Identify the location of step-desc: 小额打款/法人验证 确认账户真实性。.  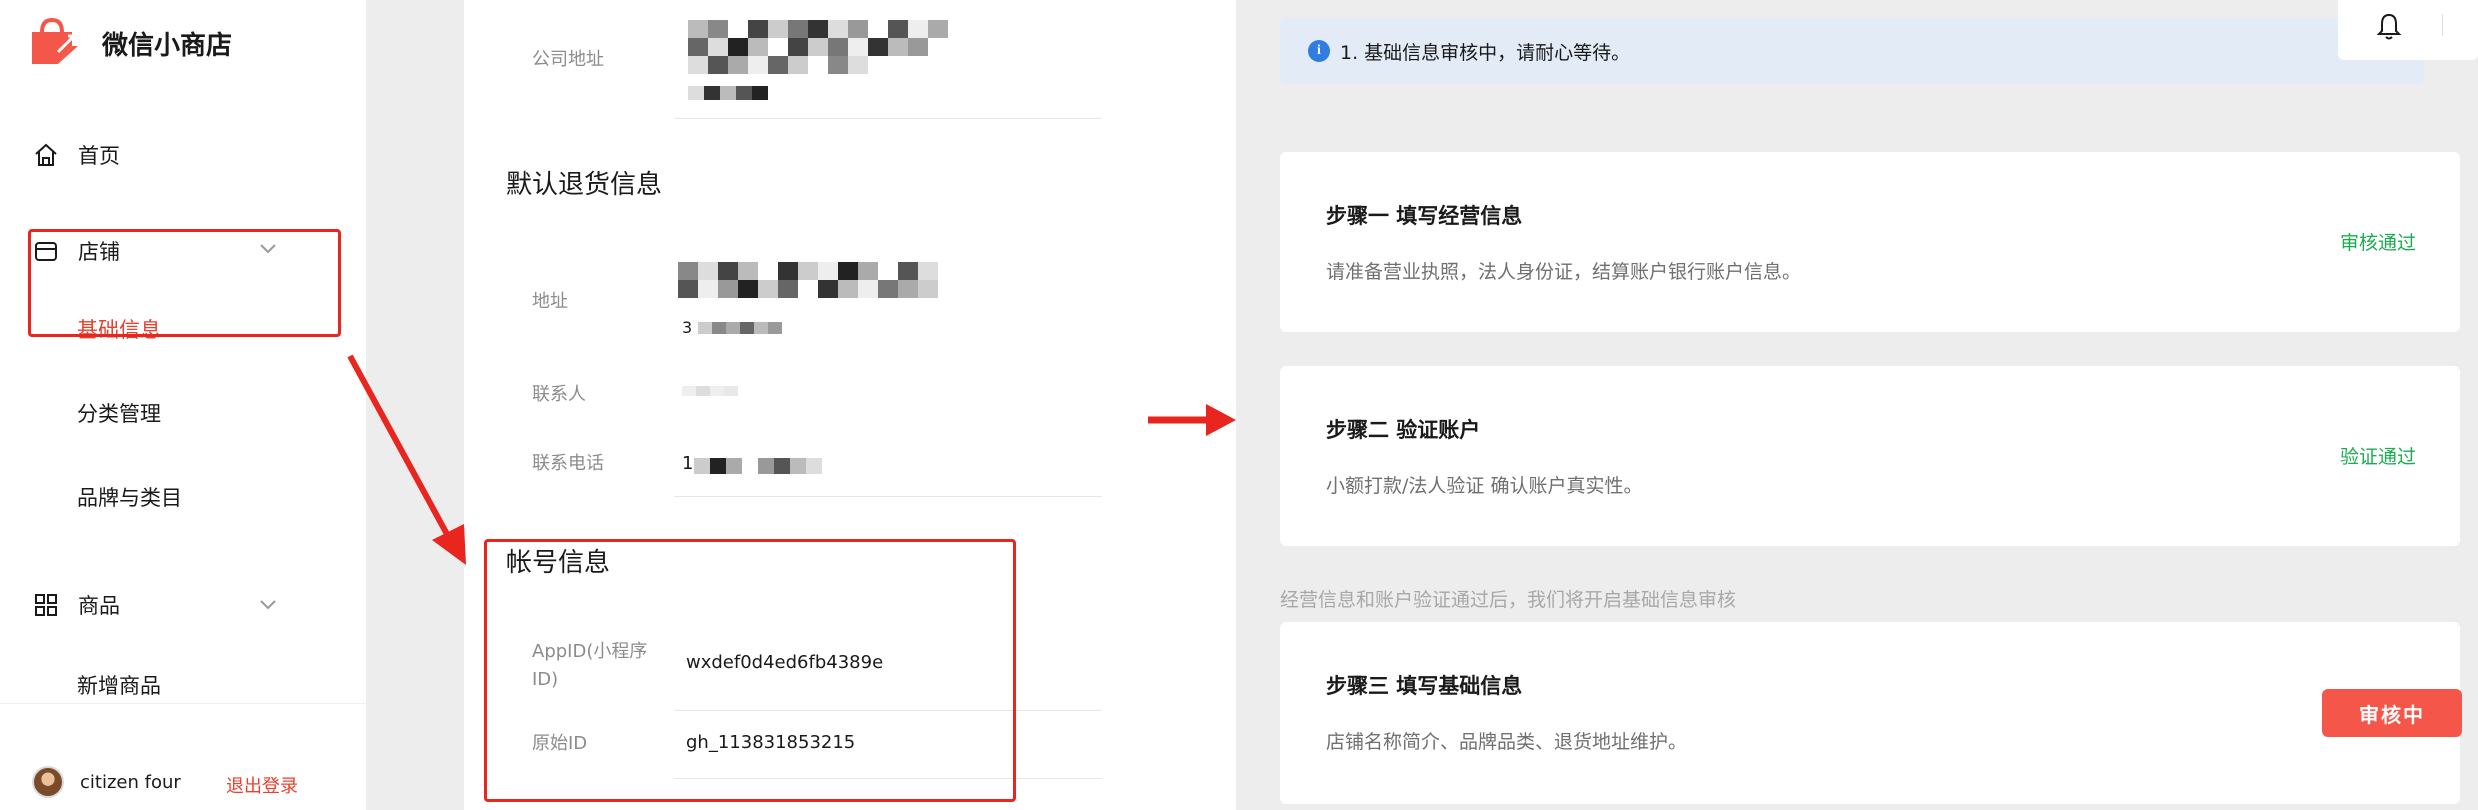
(1484, 486).